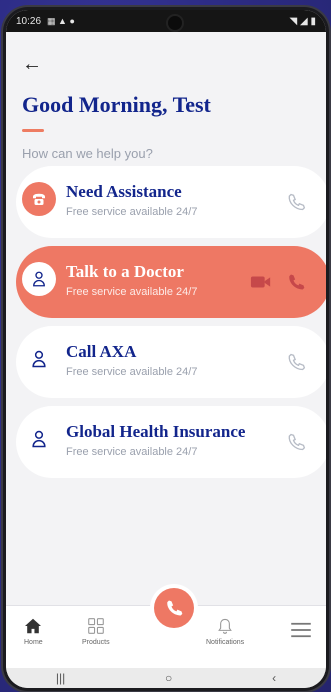 The width and height of the screenshot is (331, 692). I want to click on nav-home: Home, so click(33, 632).